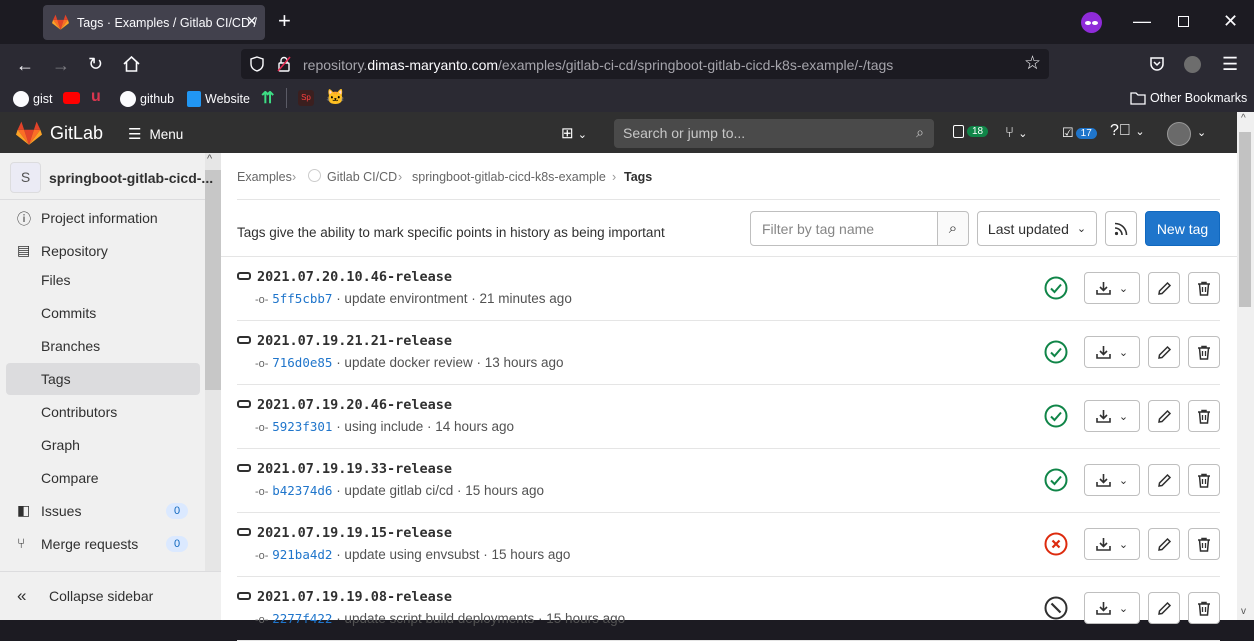  I want to click on sort-dropdown: Last updated ⌄, so click(1037, 228).